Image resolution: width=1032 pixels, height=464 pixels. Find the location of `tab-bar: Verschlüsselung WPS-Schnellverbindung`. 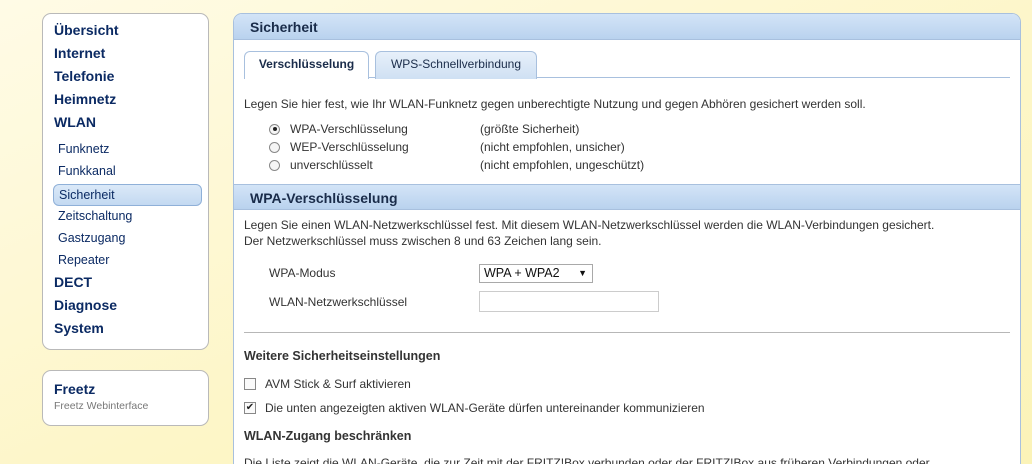

tab-bar: Verschlüsselung WPS-Schnellverbindung is located at coordinates (627, 65).